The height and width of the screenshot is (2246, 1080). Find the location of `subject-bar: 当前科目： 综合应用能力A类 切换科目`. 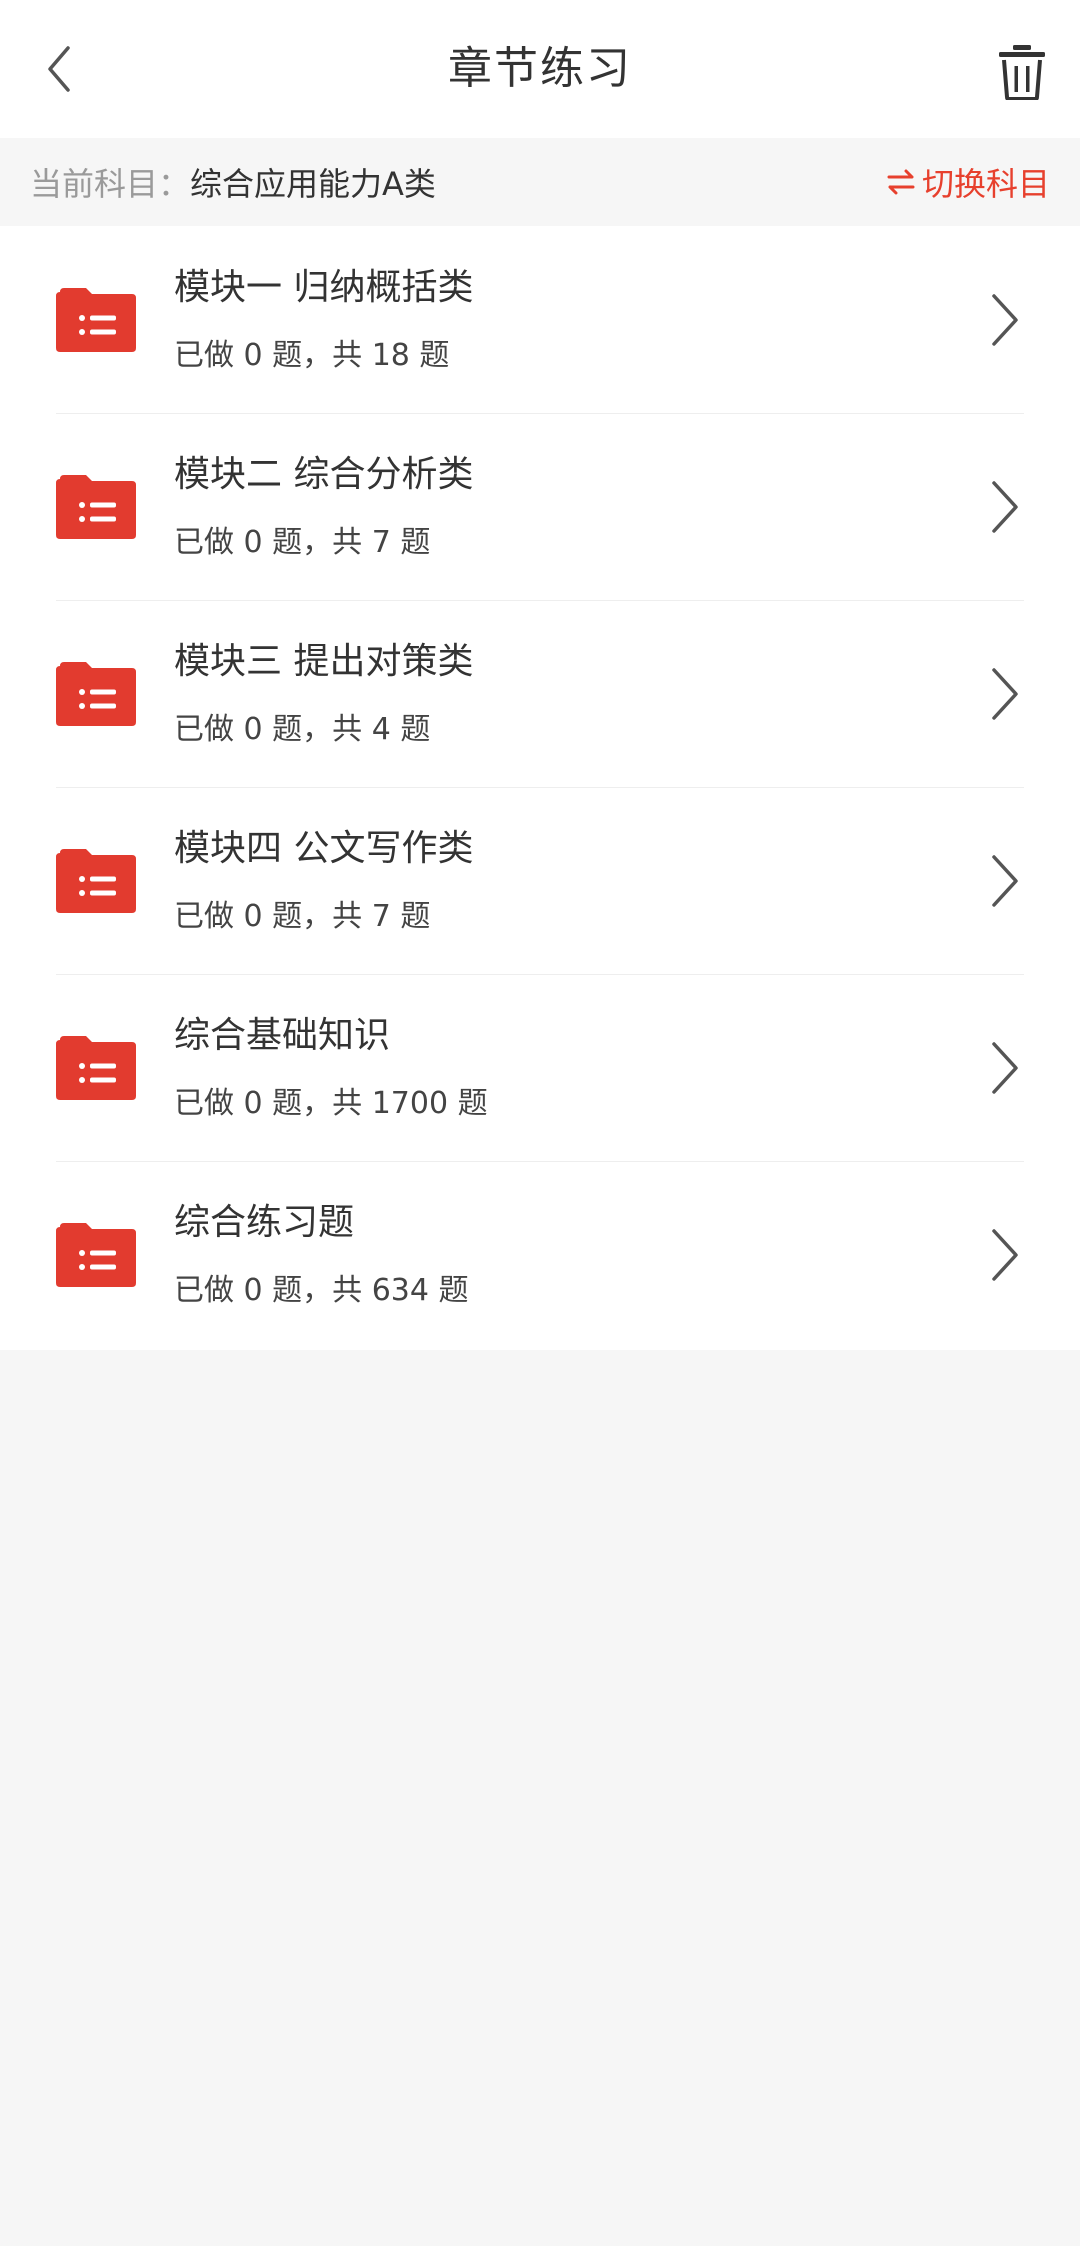

subject-bar: 当前科目： 综合应用能力A类 切换科目 is located at coordinates (540, 182).